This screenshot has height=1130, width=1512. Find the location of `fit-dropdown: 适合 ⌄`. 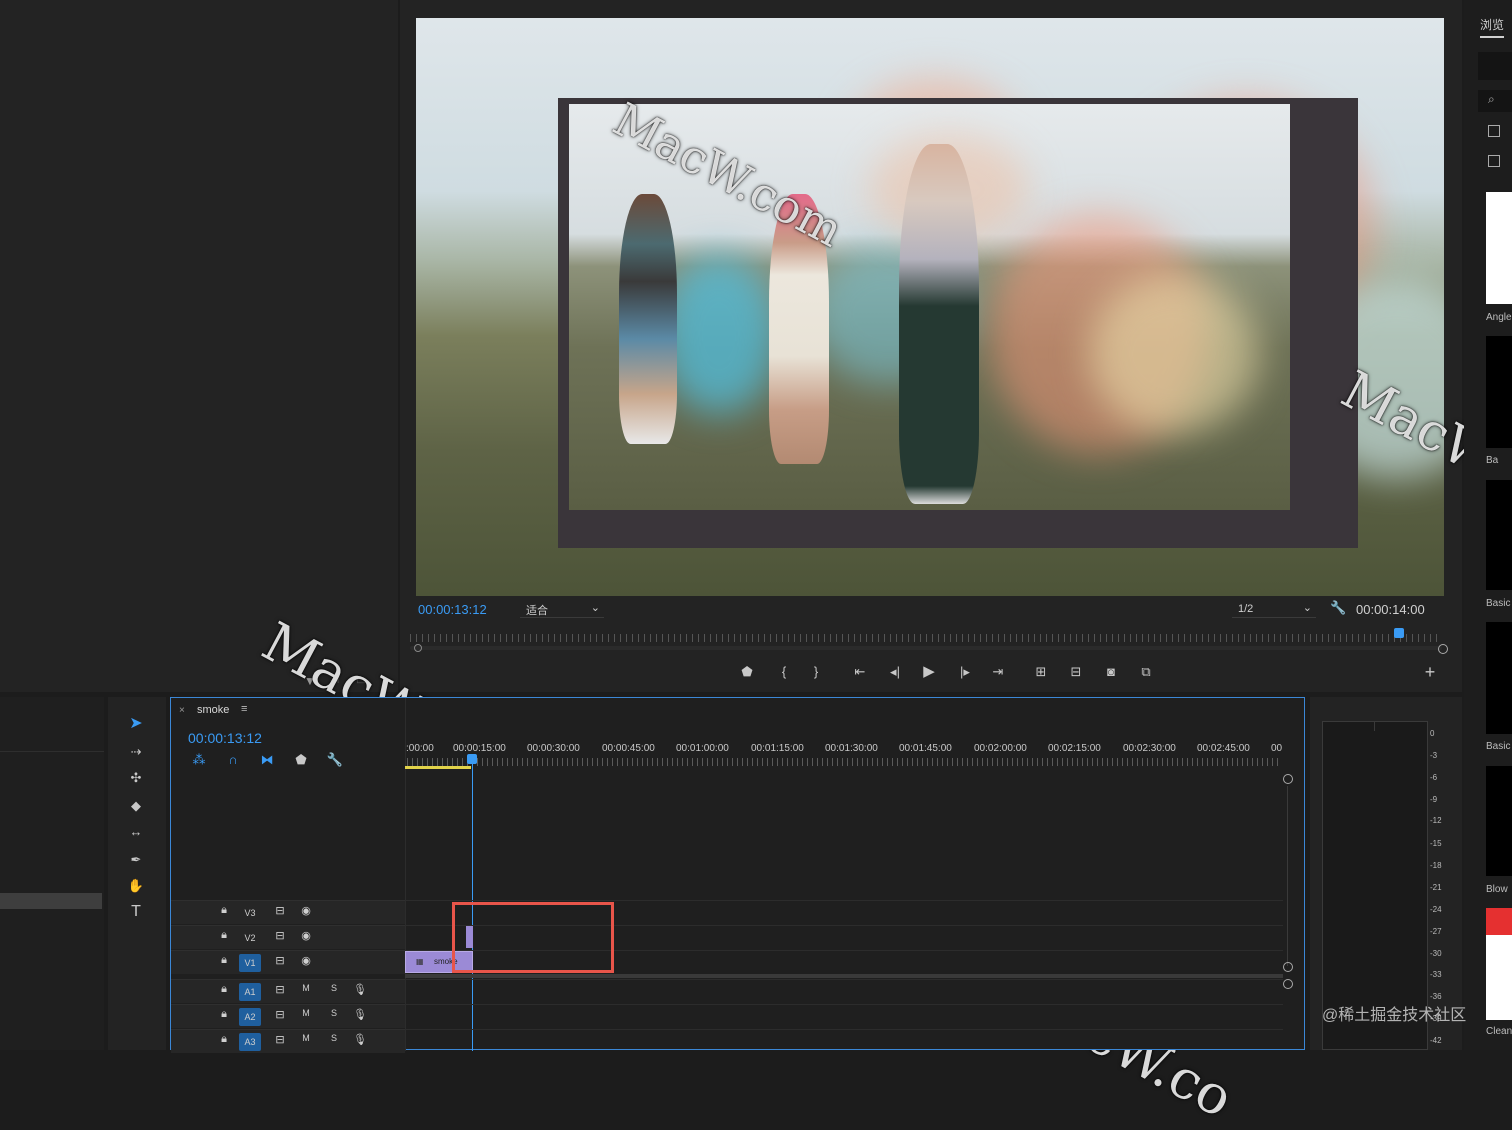

fit-dropdown: 适合 ⌄ is located at coordinates (562, 609).